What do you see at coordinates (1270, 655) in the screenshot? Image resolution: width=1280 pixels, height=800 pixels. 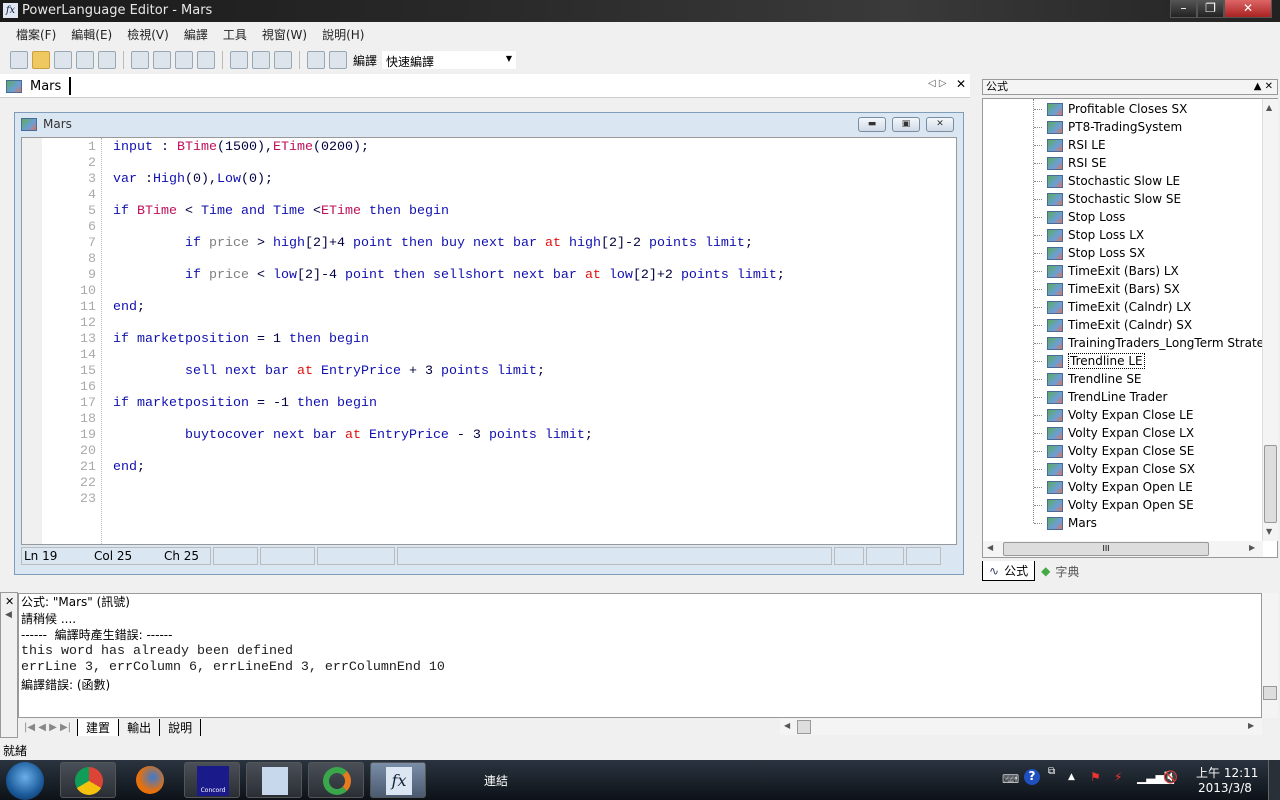 I see `output-vertical-scrollbar` at bounding box center [1270, 655].